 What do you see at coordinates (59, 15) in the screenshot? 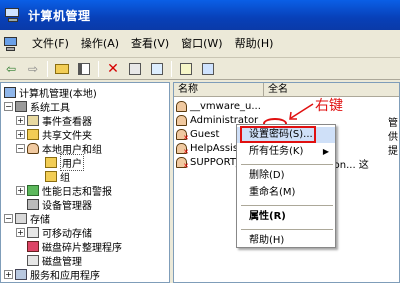
I see `window-title: 计算机管理` at bounding box center [59, 15].